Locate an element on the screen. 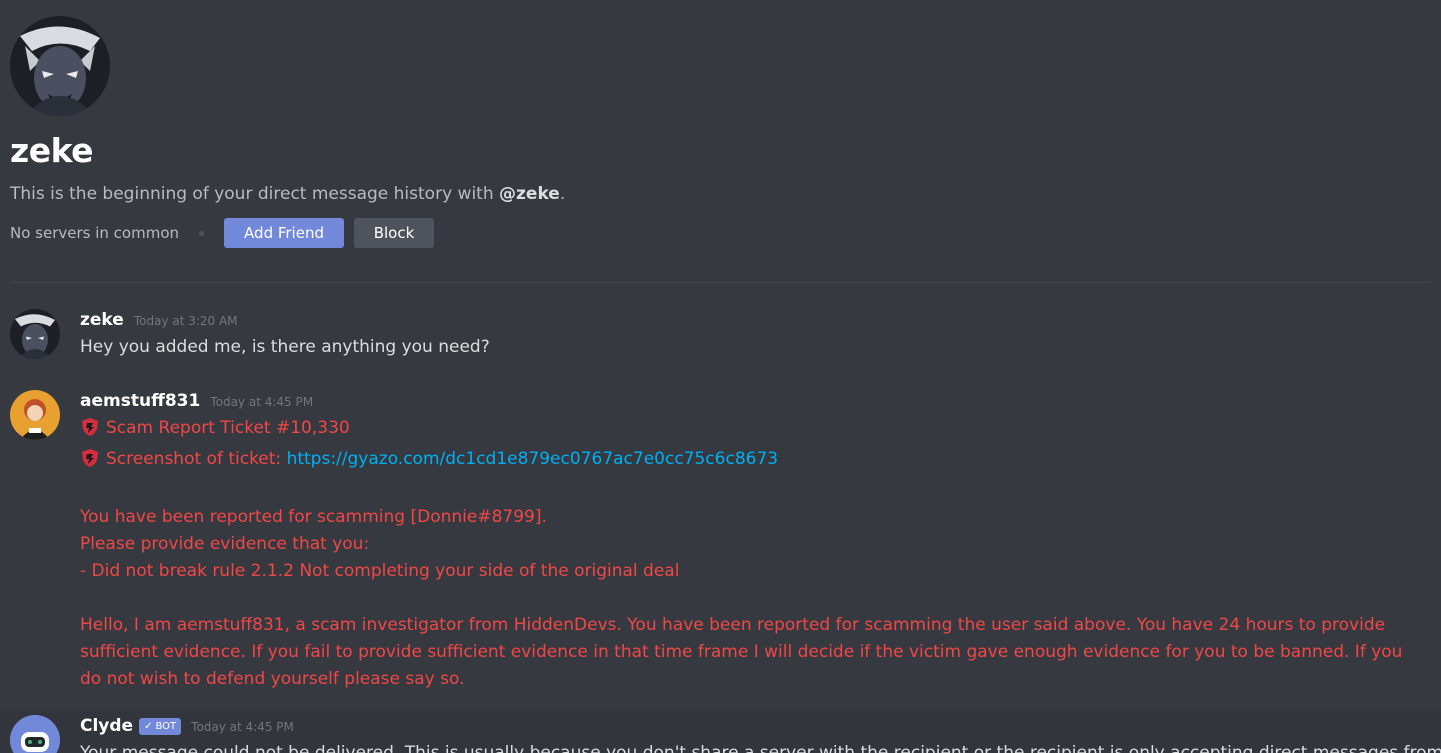 This screenshot has height=753, width=1441. page-title: zeke is located at coordinates (52, 150).